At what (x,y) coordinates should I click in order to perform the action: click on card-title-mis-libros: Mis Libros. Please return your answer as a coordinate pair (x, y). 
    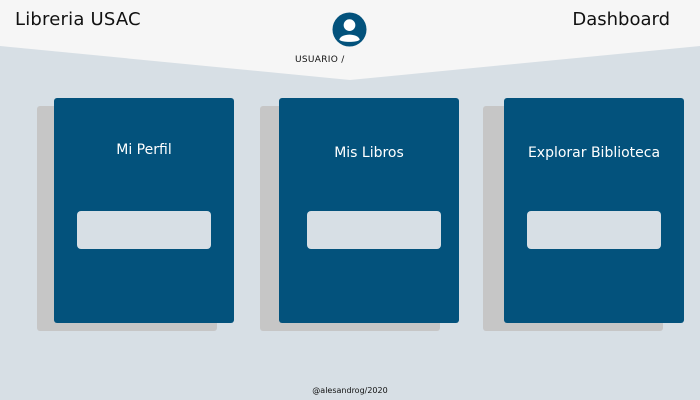
    Looking at the image, I should click on (369, 153).